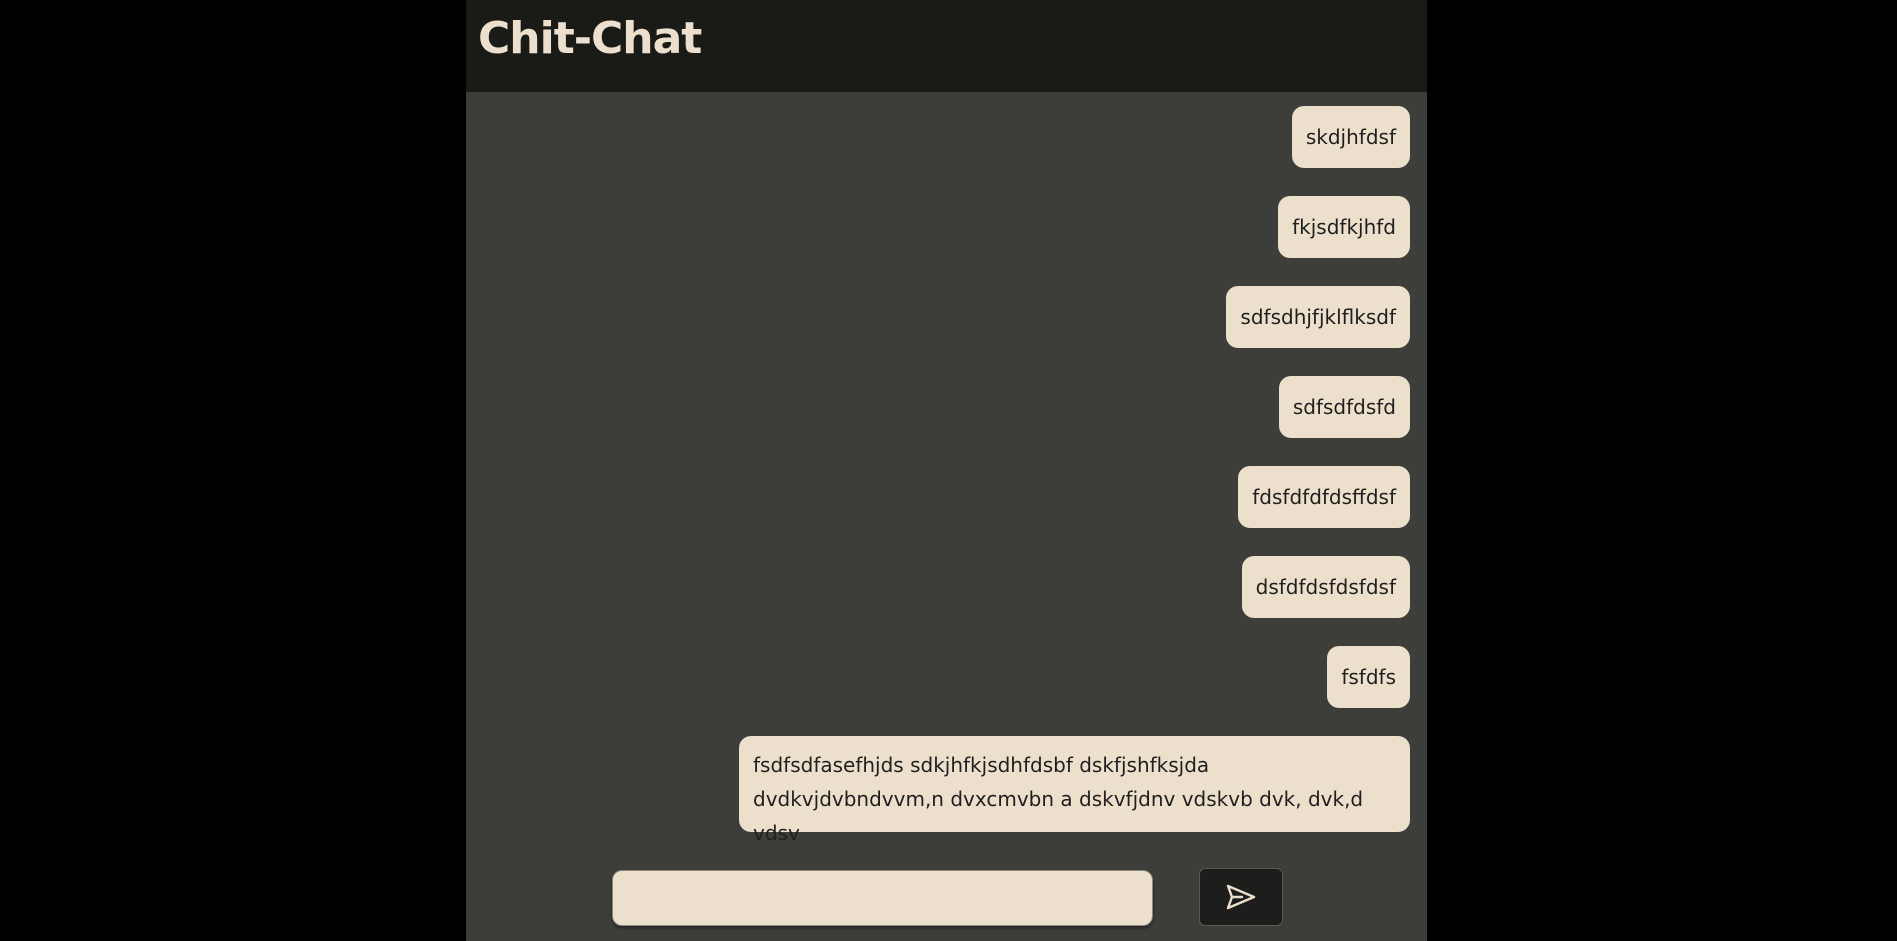 The height and width of the screenshot is (941, 1897). I want to click on send-button, so click(1241, 897).